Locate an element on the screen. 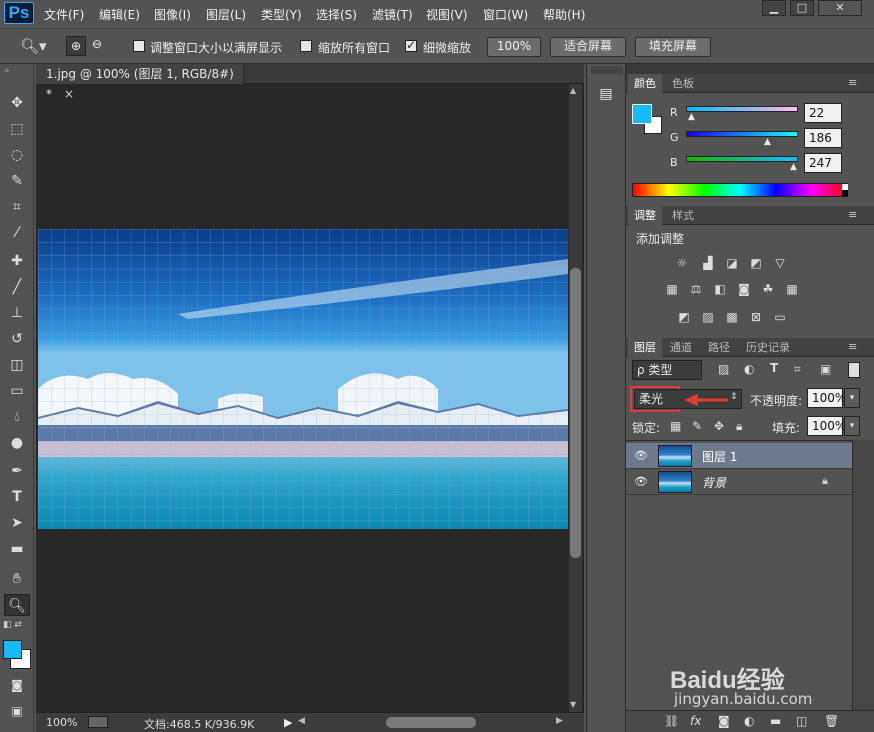  opacity-dropdown-icon: ▾ is located at coordinates (852, 398).